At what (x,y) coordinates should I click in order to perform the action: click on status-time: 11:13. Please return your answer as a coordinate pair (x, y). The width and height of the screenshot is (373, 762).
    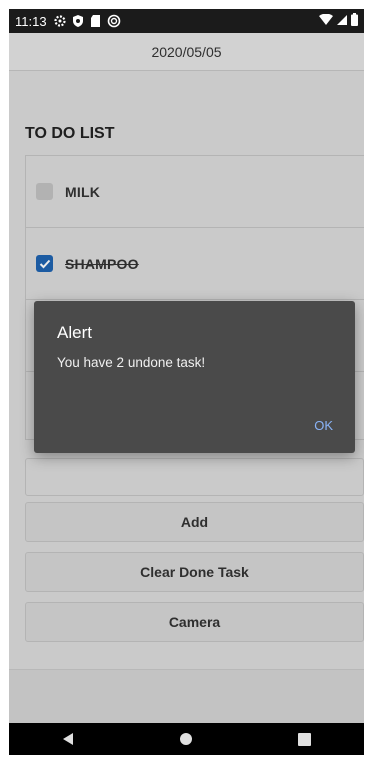
    Looking at the image, I should click on (31, 21).